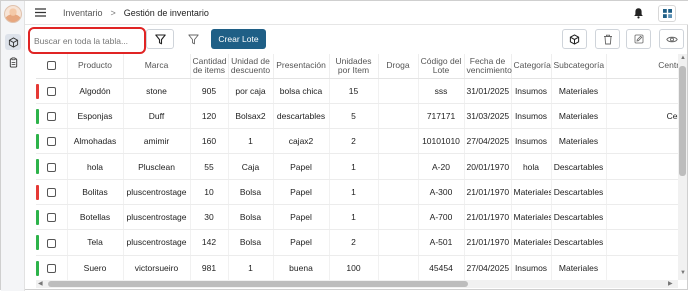  What do you see at coordinates (209, 91) in the screenshot?
I see `cell-cantidad: 905` at bounding box center [209, 91].